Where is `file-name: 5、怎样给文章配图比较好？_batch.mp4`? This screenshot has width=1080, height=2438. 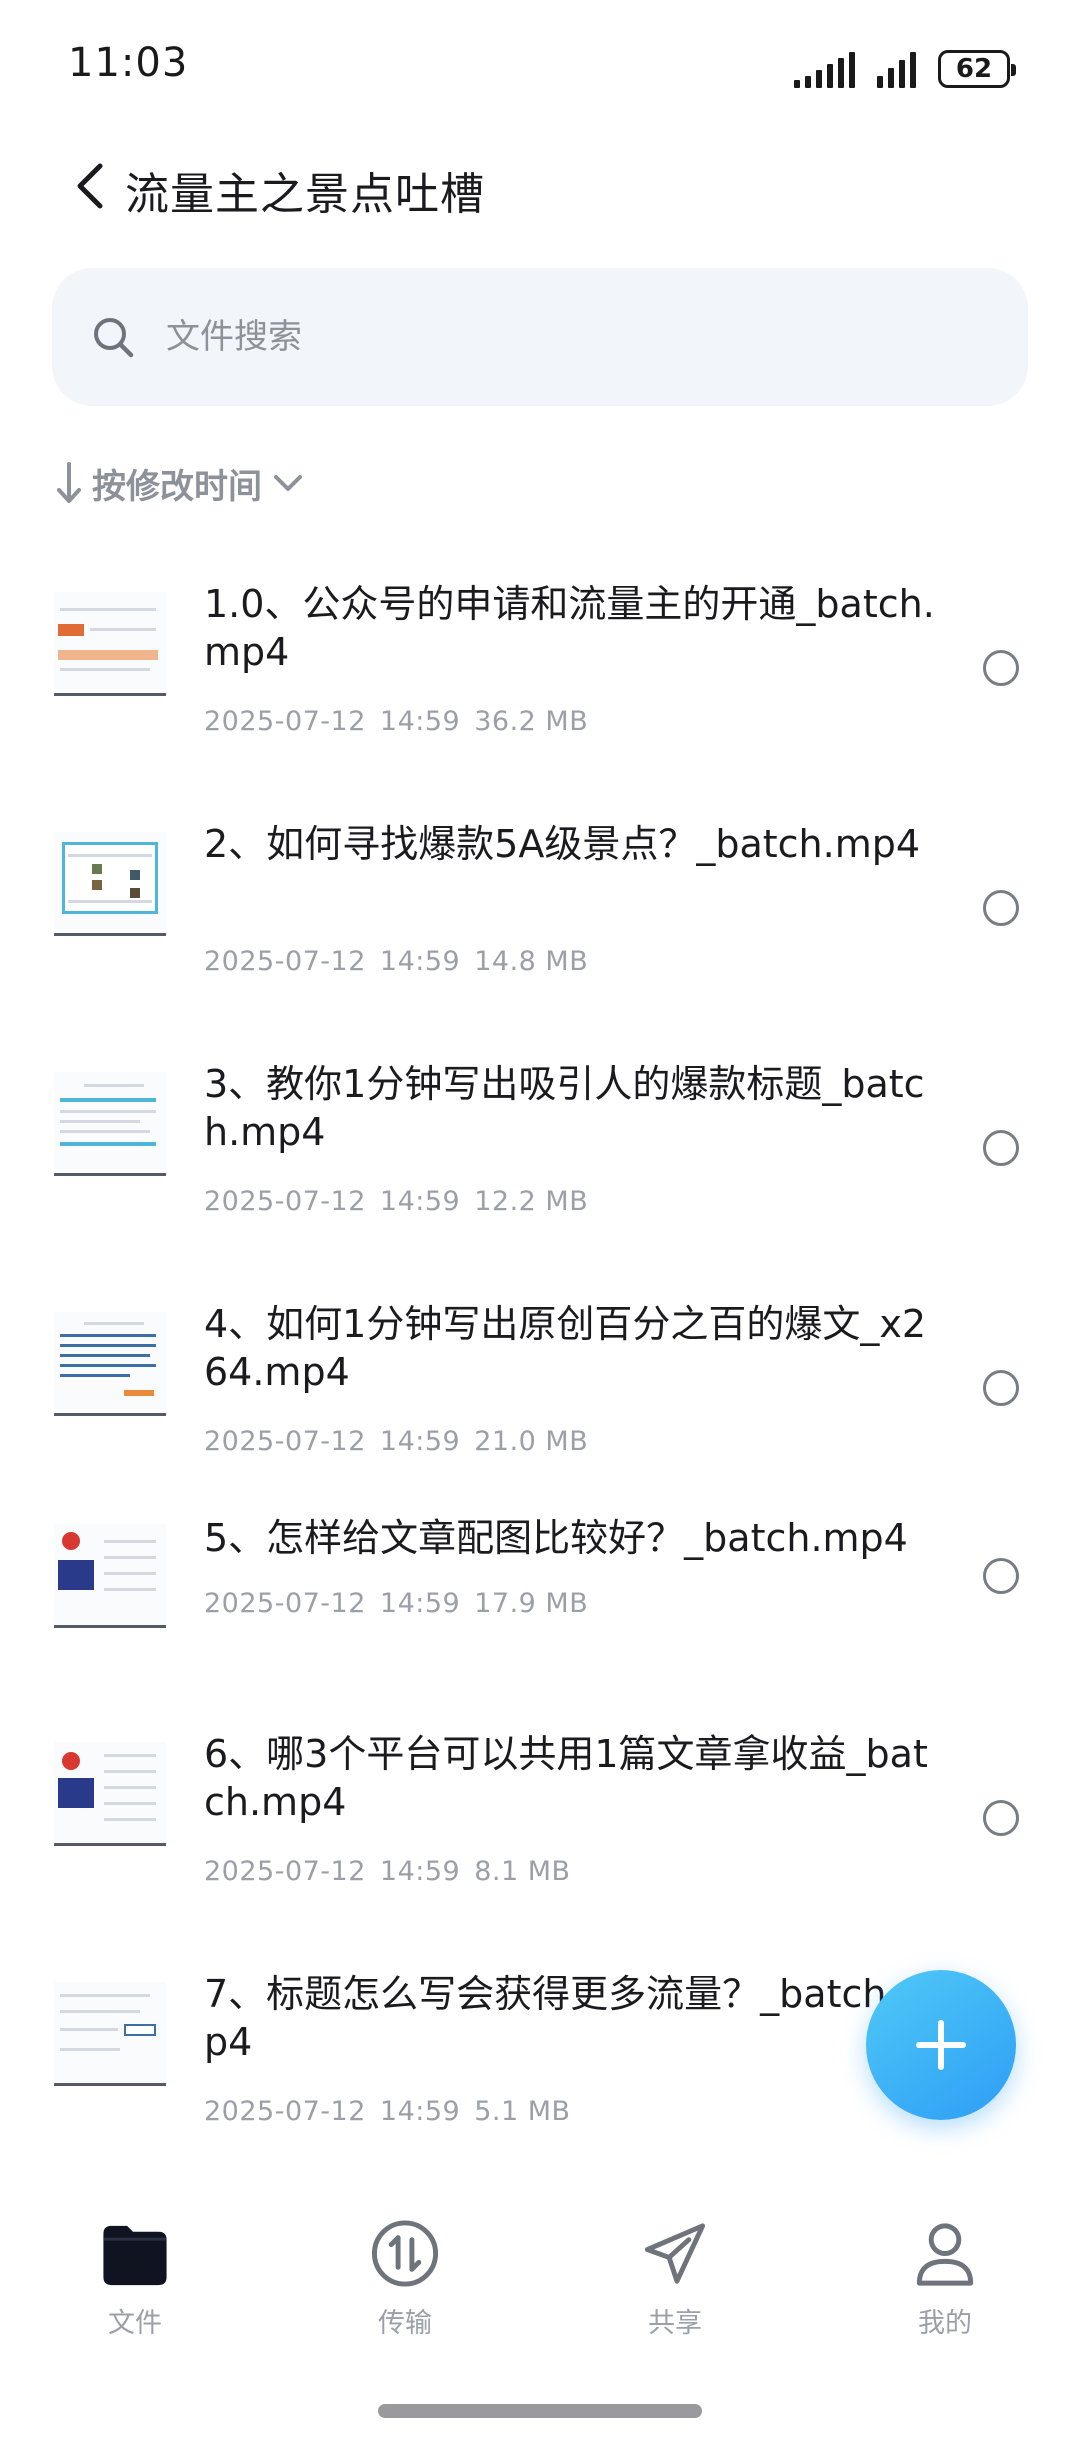 file-name: 5、怎样给文章配图比较好？_batch.mp4 is located at coordinates (556, 1538).